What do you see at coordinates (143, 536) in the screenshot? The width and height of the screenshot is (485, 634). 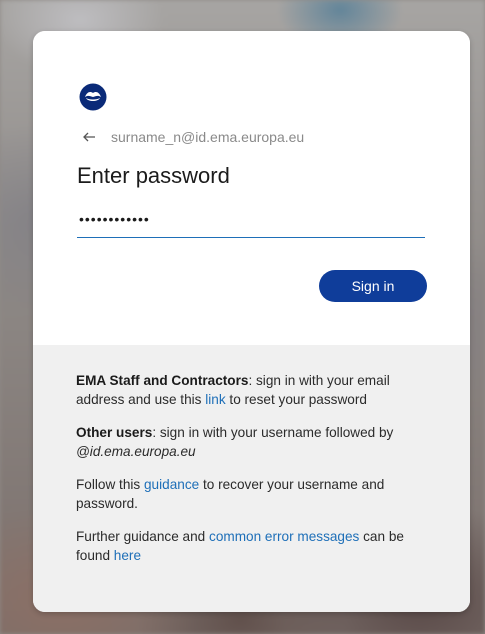 I see `help-further-text: Further guidance and` at bounding box center [143, 536].